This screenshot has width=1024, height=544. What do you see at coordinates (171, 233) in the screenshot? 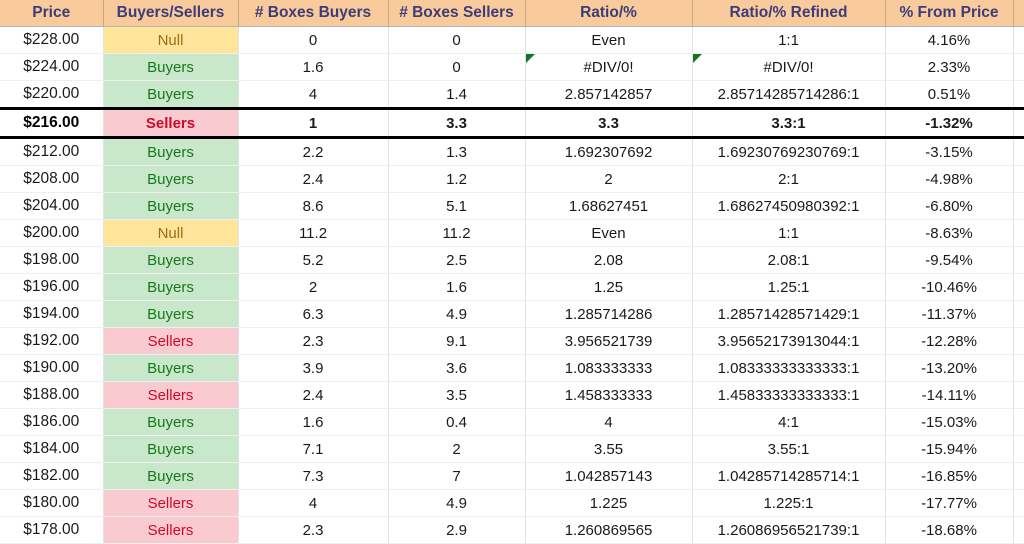
I see `cell-buyers-sellers: Null` at bounding box center [171, 233].